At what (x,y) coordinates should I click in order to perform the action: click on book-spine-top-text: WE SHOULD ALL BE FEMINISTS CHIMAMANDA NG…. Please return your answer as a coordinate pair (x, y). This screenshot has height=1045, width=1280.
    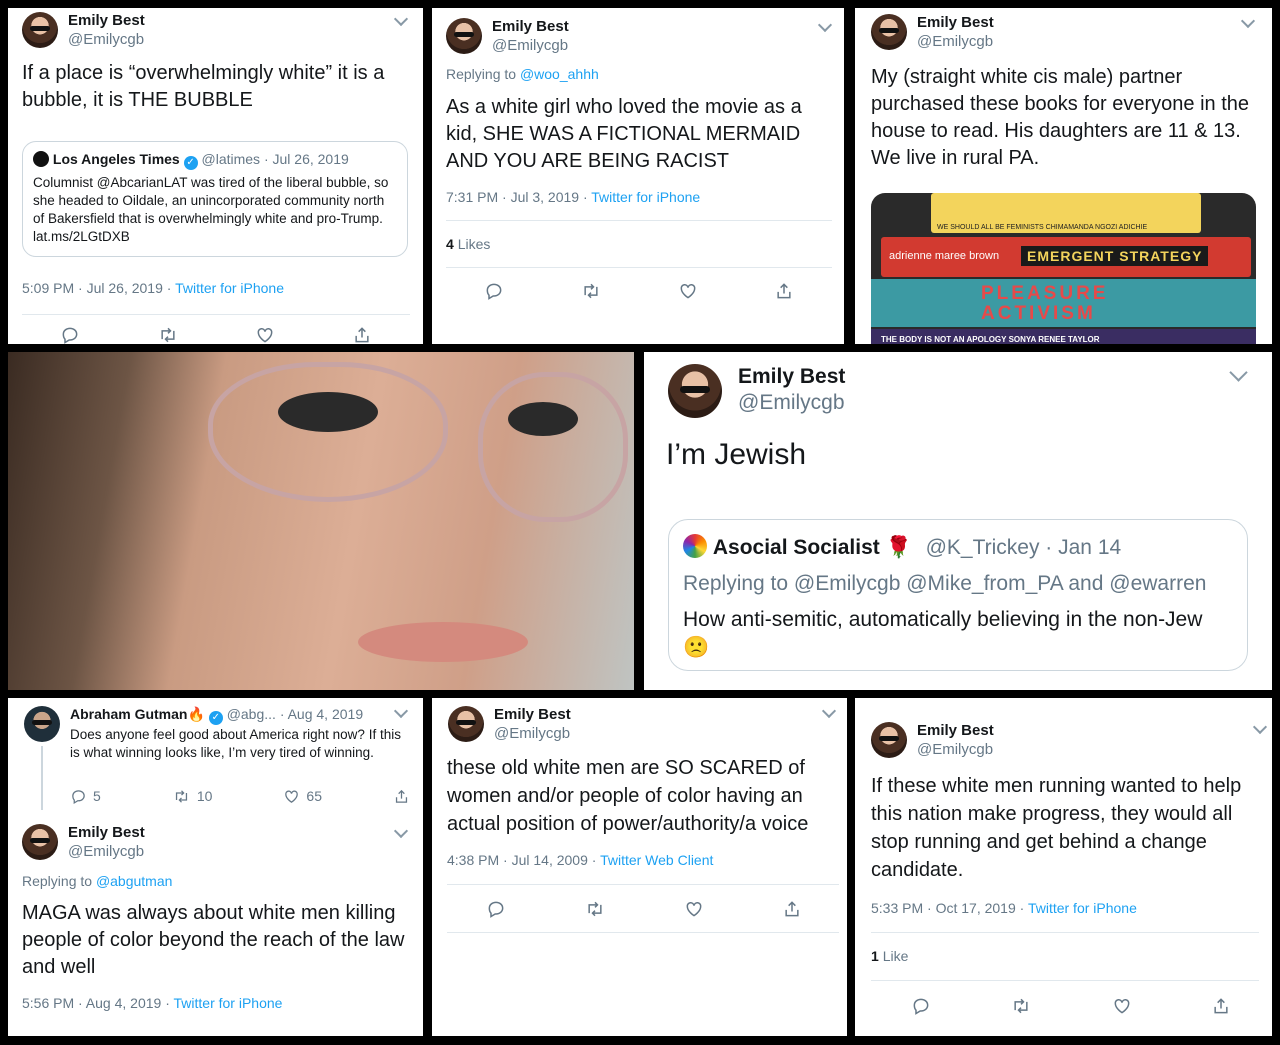
    Looking at the image, I should click on (1042, 227).